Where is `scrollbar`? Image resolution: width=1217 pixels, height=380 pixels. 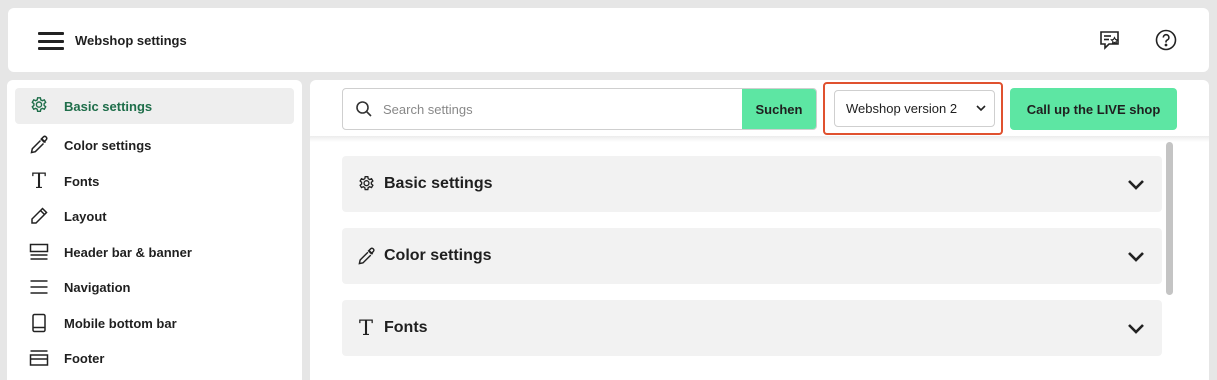
scrollbar is located at coordinates (1170, 261).